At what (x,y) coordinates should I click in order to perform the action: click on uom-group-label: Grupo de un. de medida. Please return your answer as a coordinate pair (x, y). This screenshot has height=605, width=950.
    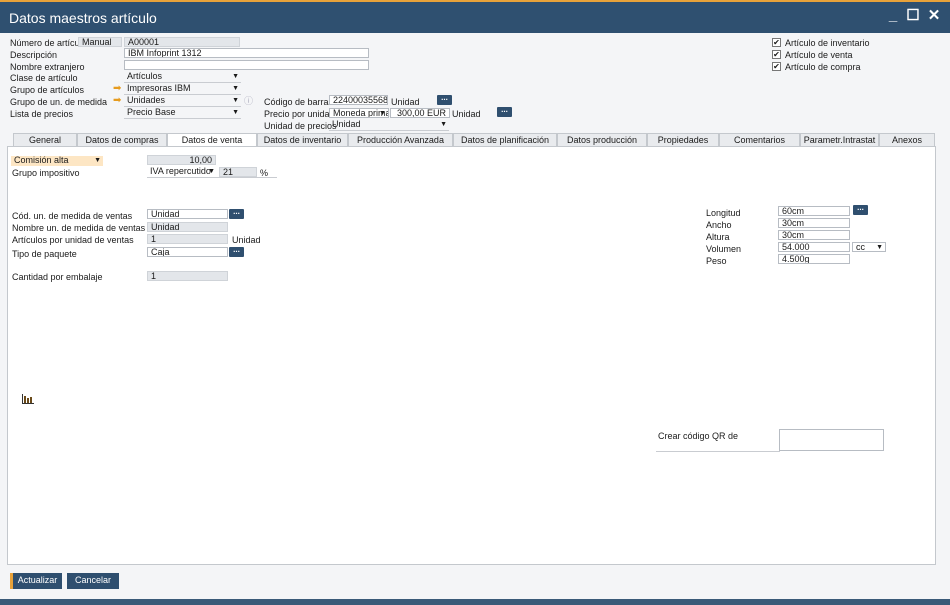
    Looking at the image, I should click on (59, 102).